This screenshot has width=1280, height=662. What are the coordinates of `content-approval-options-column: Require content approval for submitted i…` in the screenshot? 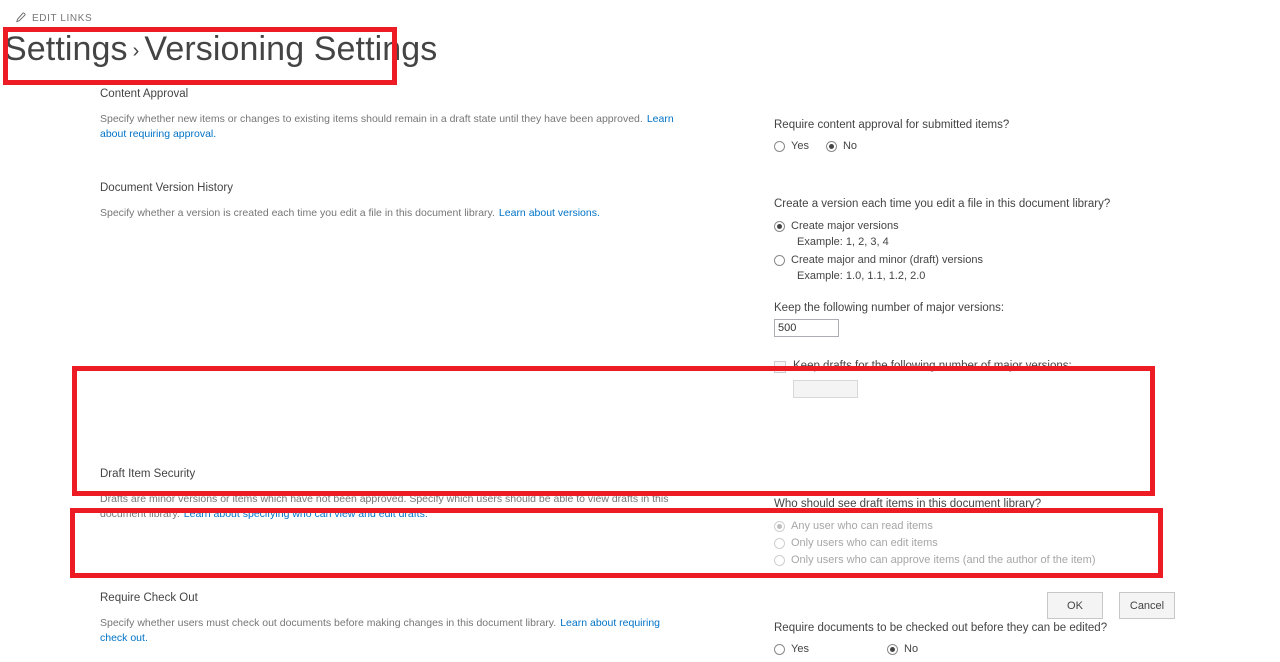 It's located at (940, 122).